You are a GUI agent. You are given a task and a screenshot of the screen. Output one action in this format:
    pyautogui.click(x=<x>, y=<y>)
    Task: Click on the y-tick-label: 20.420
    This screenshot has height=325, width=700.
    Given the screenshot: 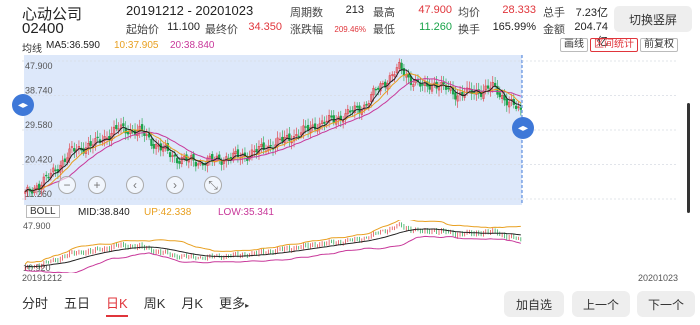 What is the action you would take?
    pyautogui.click(x=39, y=160)
    